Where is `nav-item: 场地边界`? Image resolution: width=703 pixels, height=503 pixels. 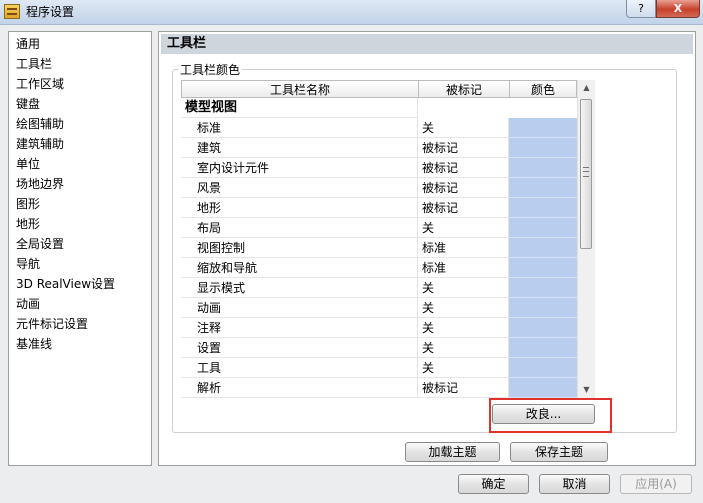
nav-item: 场地边界 is located at coordinates (40, 184).